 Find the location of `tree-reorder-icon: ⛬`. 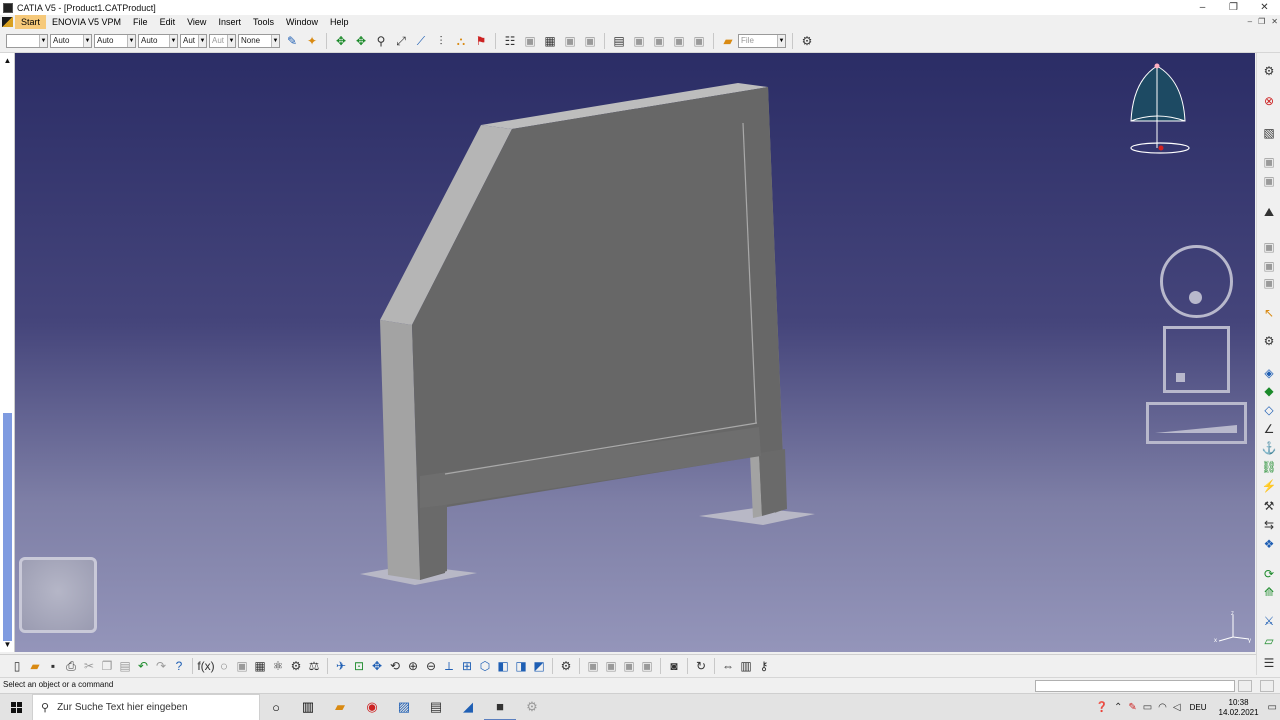

tree-reorder-icon: ⛬ is located at coordinates (461, 41).